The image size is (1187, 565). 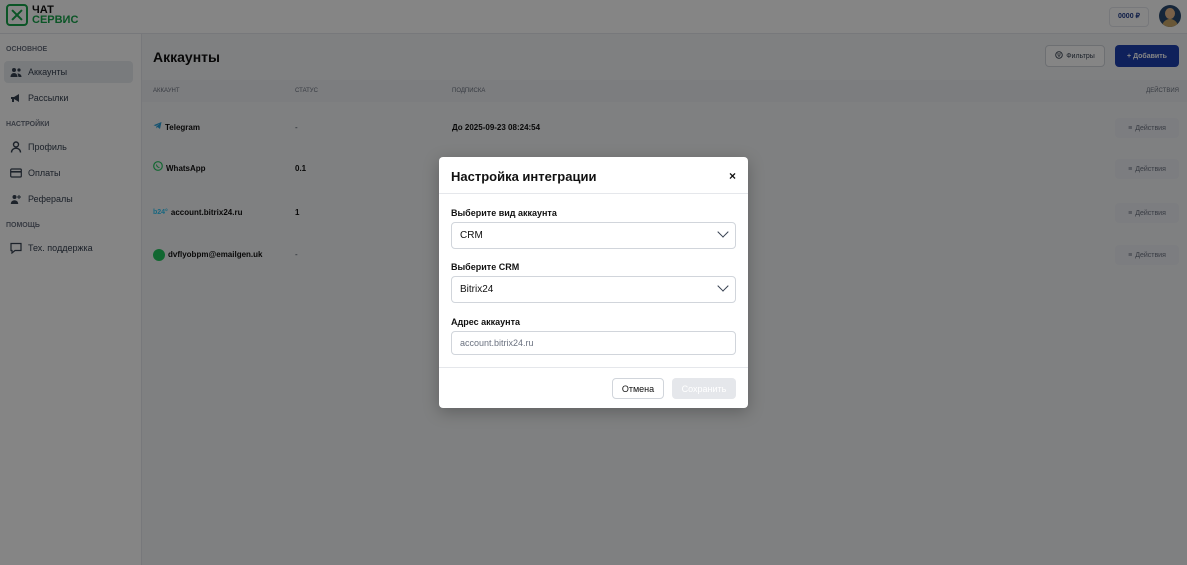 I want to click on account-type-select: CRM, so click(x=593, y=235).